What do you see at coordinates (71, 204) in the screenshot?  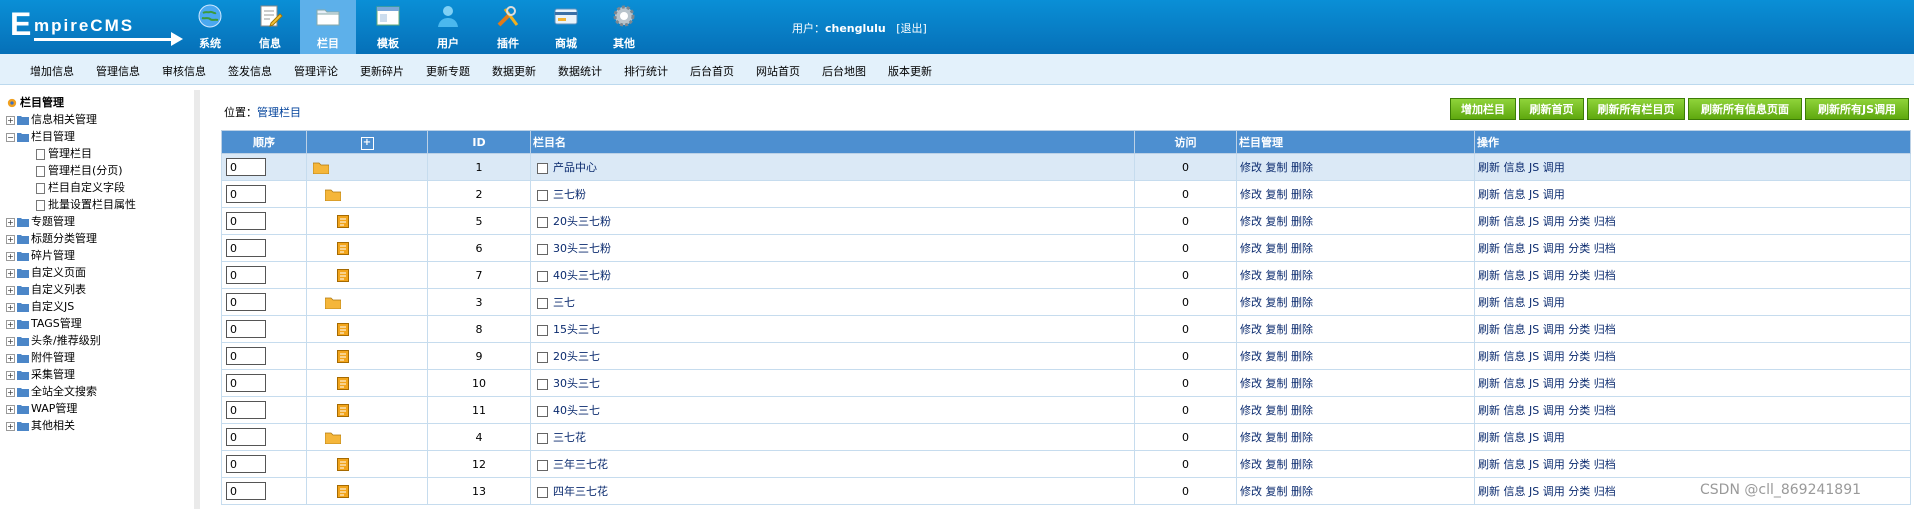 I see `sidebar-item: 批量设置栏目属性` at bounding box center [71, 204].